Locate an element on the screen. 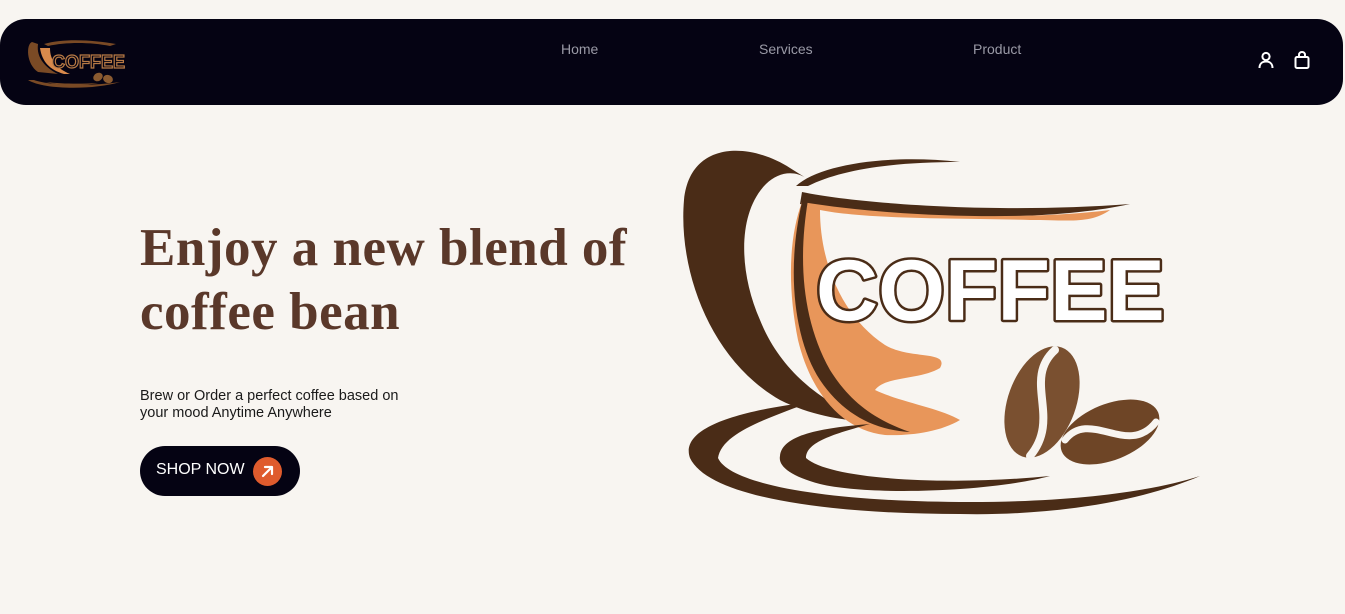  main-nav: Home Services Product is located at coordinates (671, 51).